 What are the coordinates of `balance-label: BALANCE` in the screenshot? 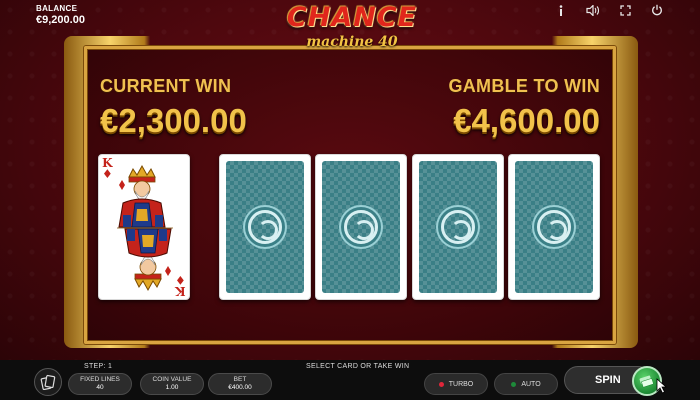 It's located at (57, 8).